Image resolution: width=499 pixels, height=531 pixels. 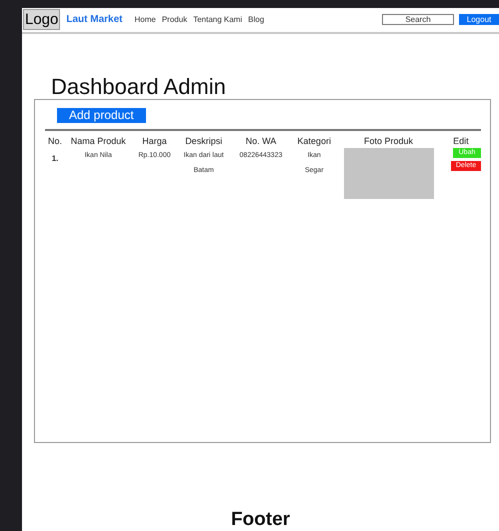 I want to click on footer-text: Footer, so click(x=261, y=520).